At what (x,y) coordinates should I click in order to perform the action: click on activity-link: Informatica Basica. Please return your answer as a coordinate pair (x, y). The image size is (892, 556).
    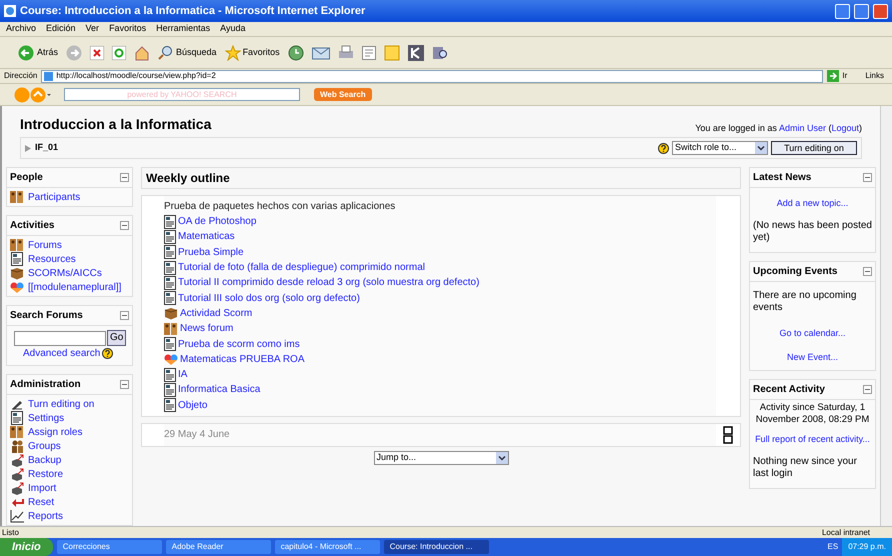
    Looking at the image, I should click on (219, 390).